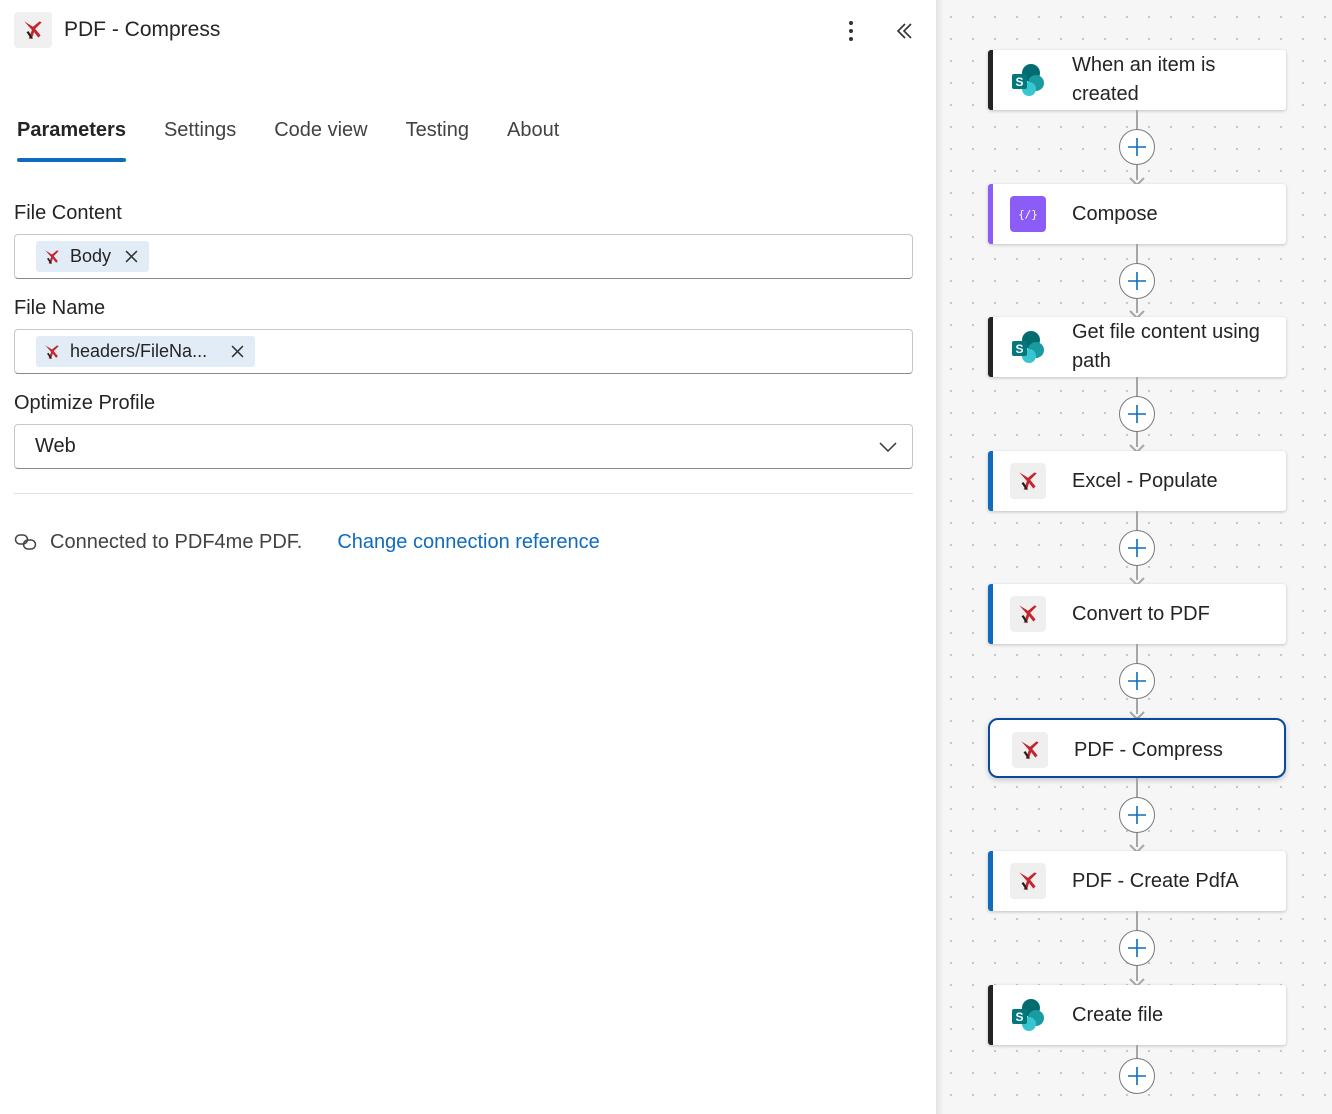 The image size is (1332, 1114). I want to click on chevron-down-icon, so click(888, 447).